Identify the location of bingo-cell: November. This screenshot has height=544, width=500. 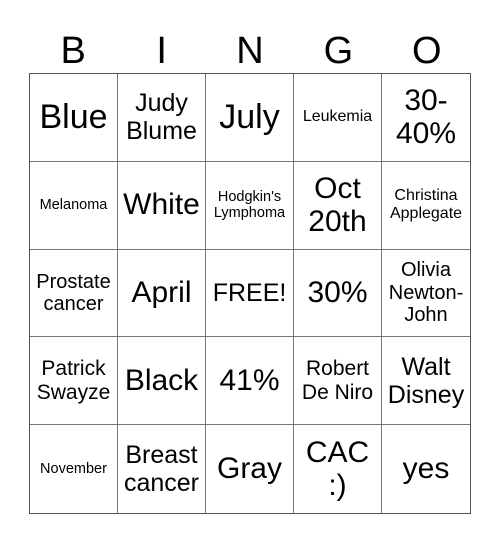
(74, 469).